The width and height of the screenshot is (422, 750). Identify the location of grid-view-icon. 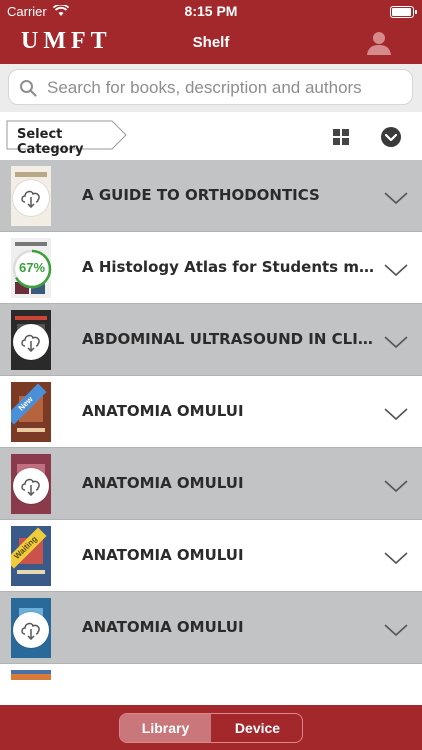
(341, 137).